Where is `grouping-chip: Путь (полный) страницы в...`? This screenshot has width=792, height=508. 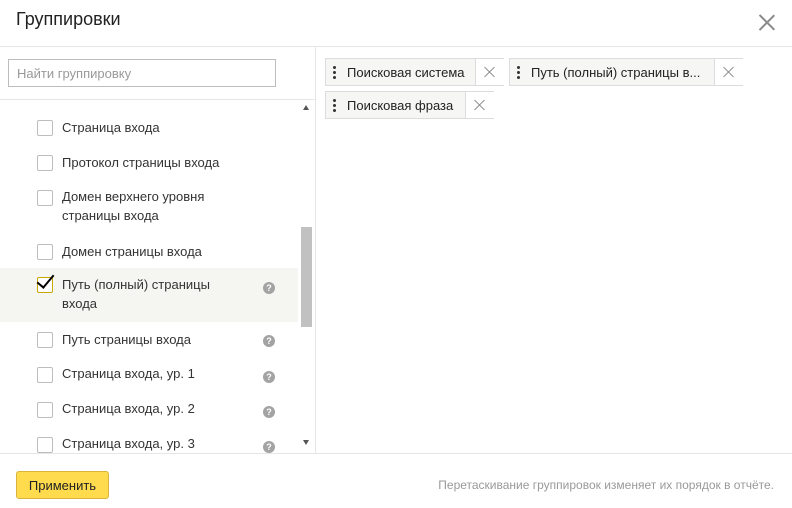
grouping-chip: Путь (полный) страницы в... is located at coordinates (626, 72).